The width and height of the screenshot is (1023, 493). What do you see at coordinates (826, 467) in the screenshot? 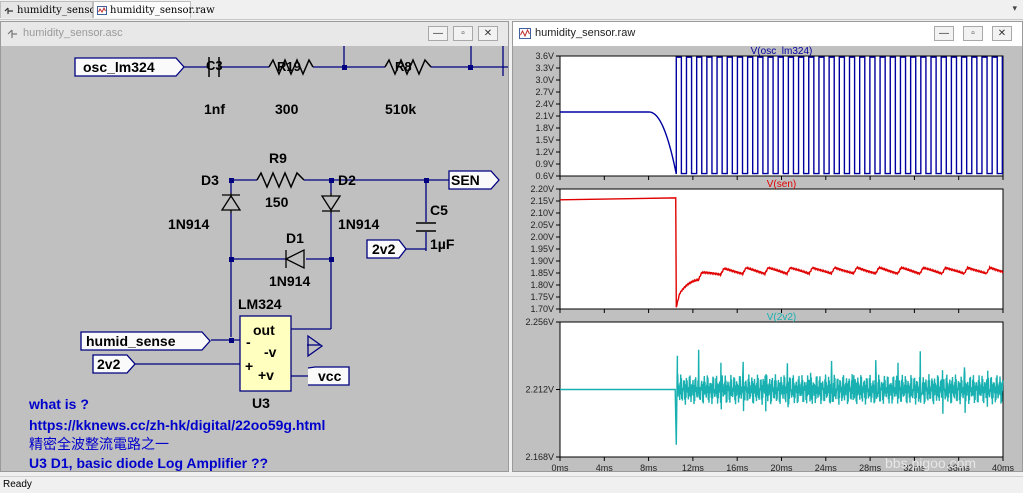
I see `x-tick-label: 24ms` at bounding box center [826, 467].